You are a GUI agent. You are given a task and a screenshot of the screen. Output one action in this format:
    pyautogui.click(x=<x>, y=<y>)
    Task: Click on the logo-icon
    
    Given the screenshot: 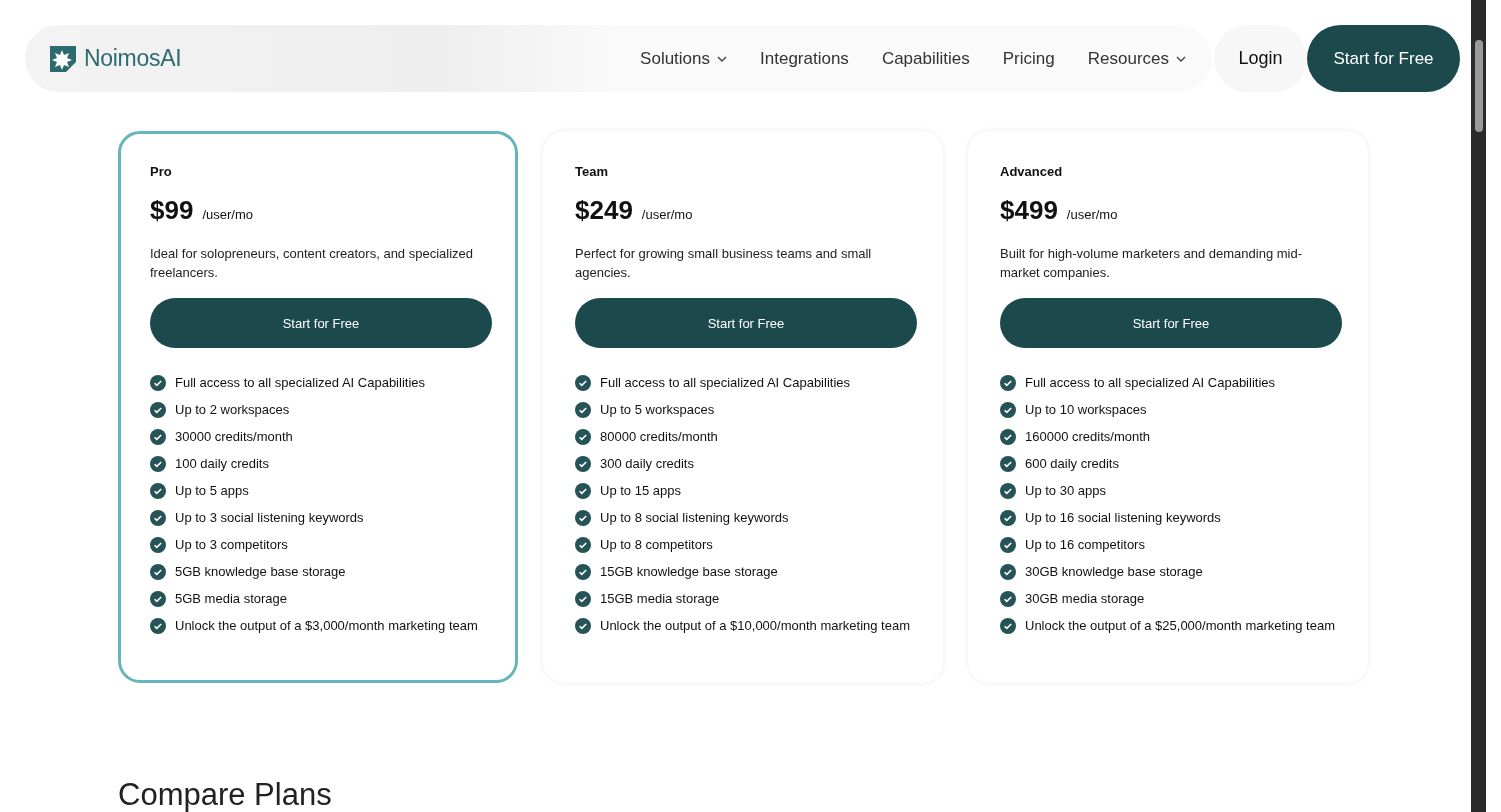 What is the action you would take?
    pyautogui.click(x=63, y=58)
    